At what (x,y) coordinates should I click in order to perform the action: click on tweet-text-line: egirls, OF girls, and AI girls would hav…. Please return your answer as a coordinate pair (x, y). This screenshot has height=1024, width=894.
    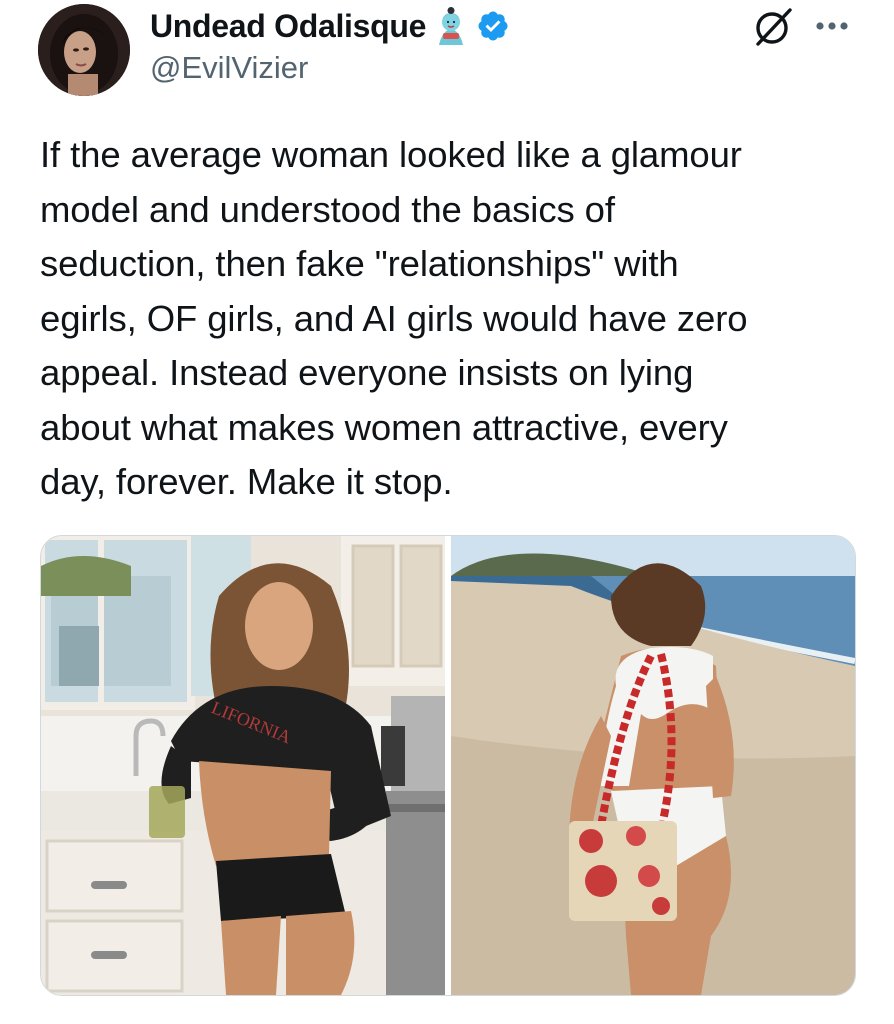
    Looking at the image, I should click on (394, 318).